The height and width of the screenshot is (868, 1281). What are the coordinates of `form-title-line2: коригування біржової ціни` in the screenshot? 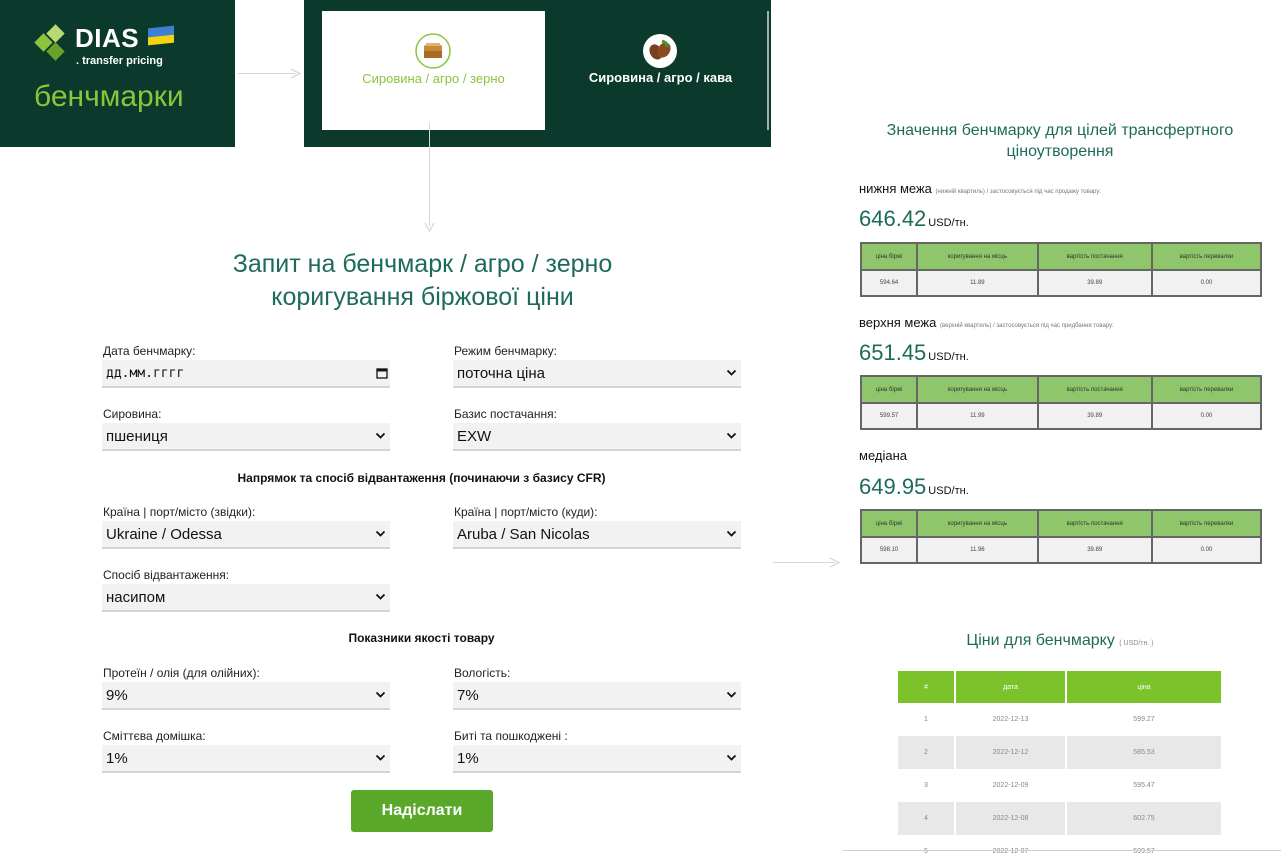 It's located at (422, 297).